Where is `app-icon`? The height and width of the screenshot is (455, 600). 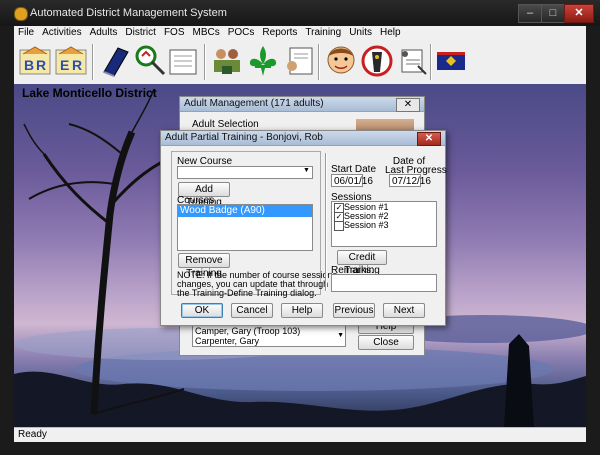 app-icon is located at coordinates (21, 14).